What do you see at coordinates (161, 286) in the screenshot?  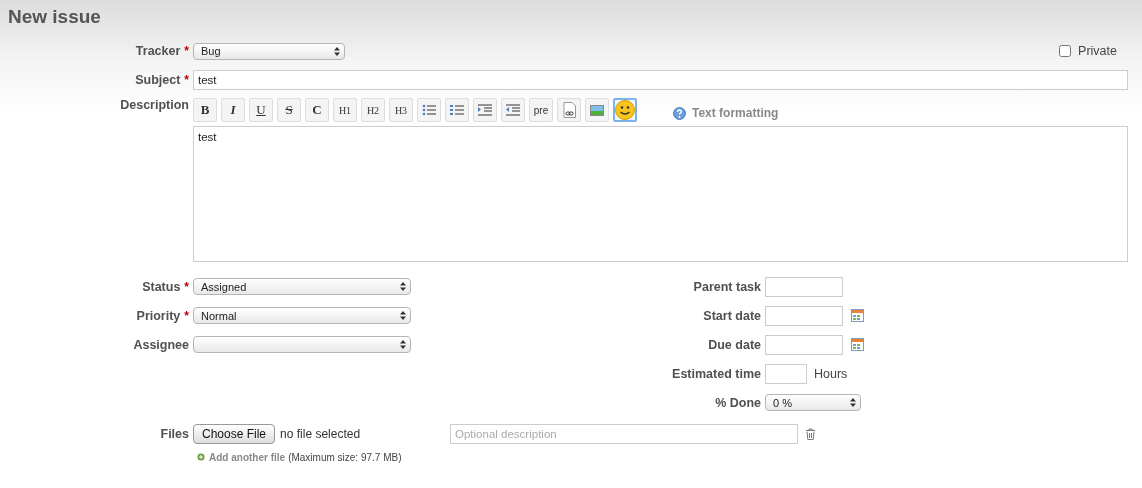 I see `field-label: Status` at bounding box center [161, 286].